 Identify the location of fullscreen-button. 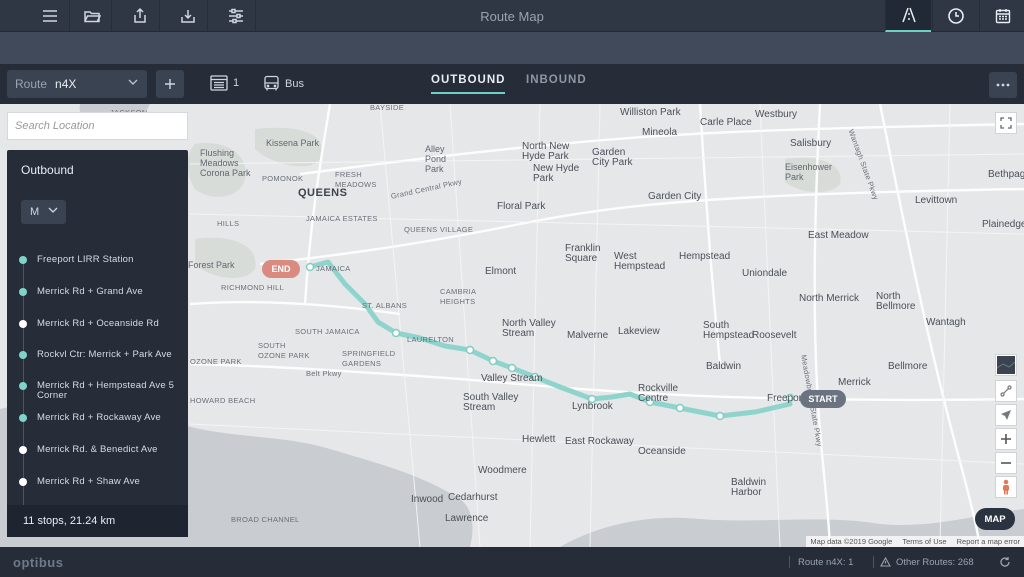
(1006, 123).